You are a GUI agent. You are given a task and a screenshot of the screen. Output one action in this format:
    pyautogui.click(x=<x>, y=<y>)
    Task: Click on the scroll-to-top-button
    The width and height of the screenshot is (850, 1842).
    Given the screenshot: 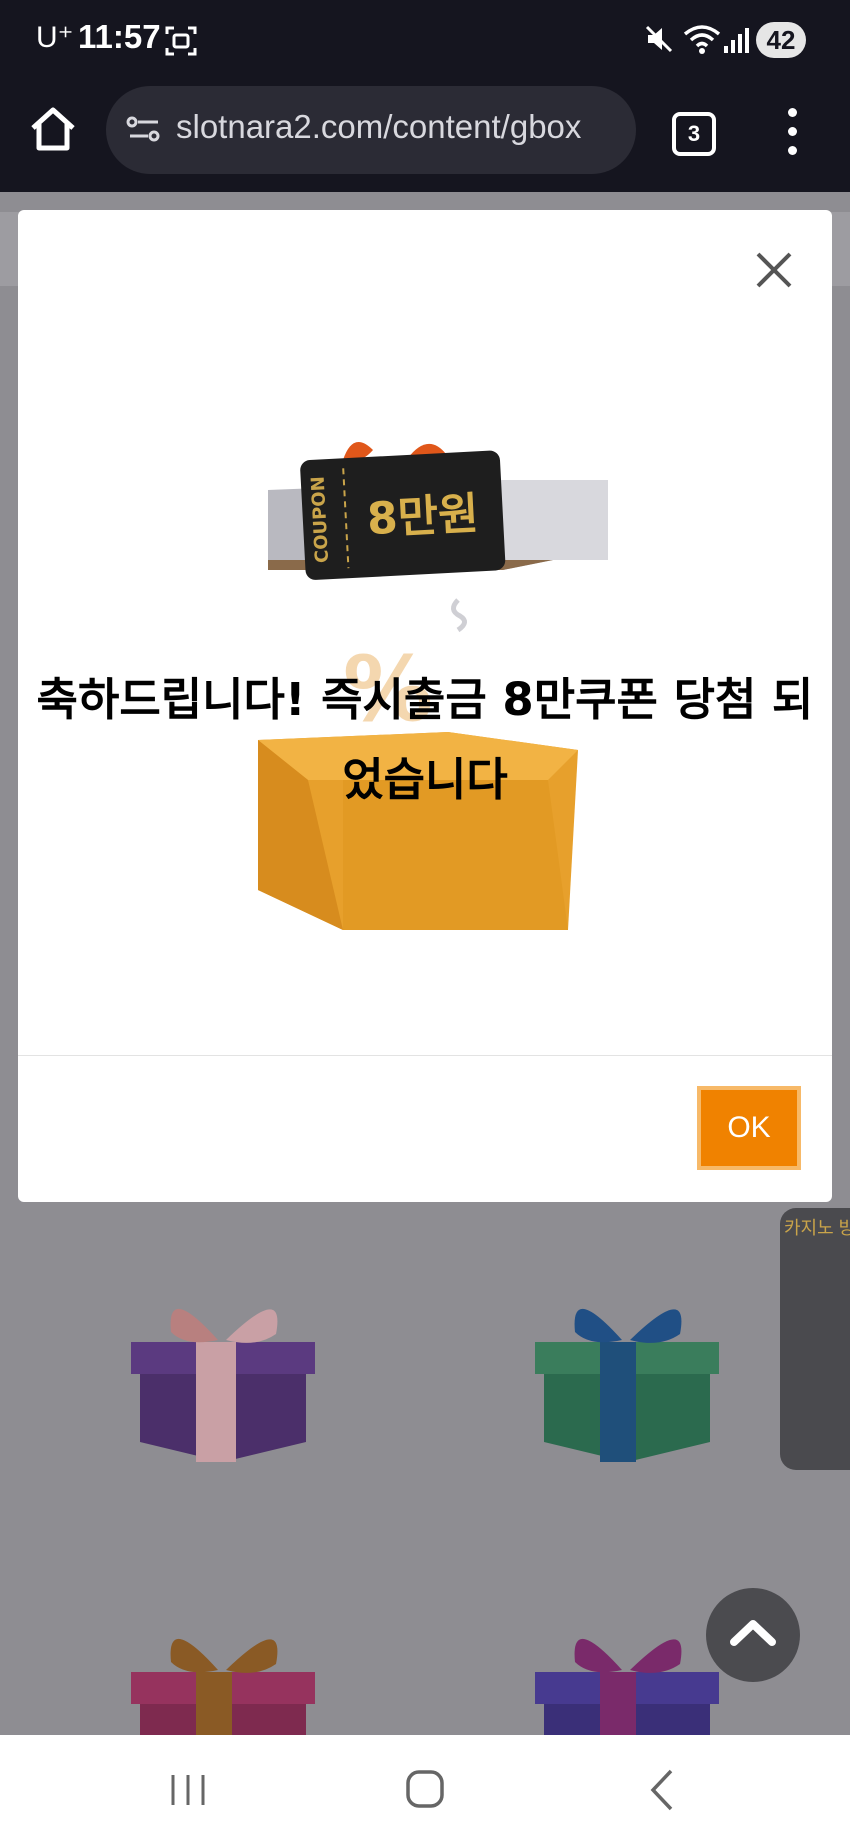 What is the action you would take?
    pyautogui.click(x=753, y=1635)
    